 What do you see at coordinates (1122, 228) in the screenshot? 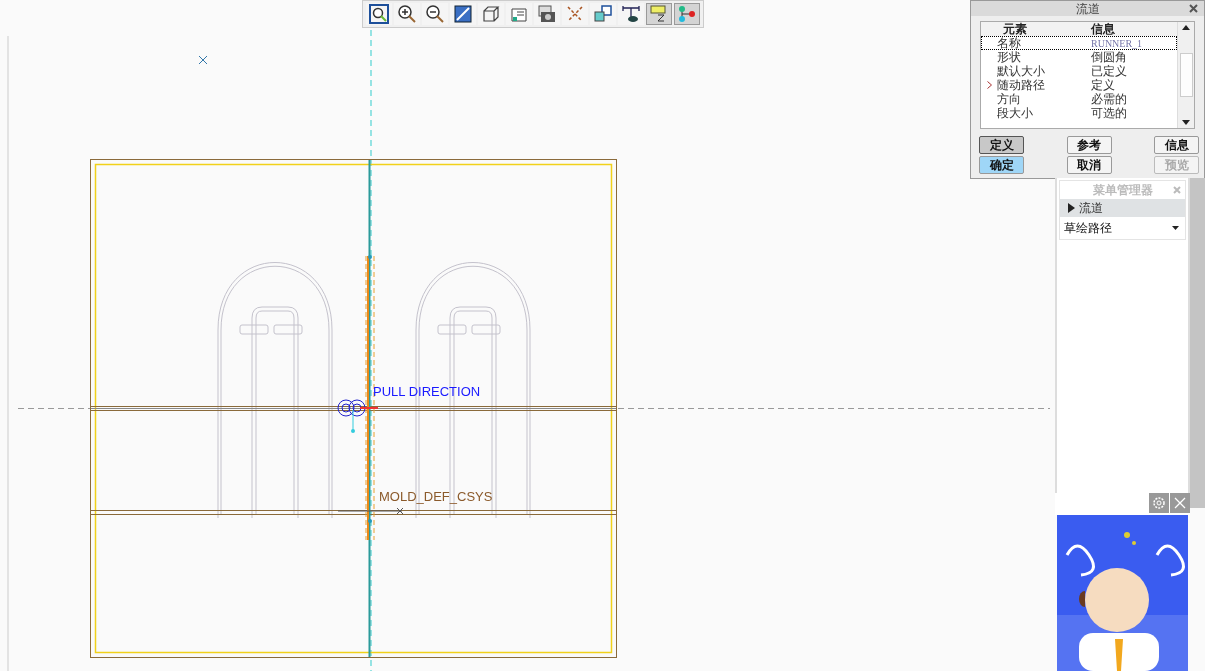
I see `menu-dropdown: 草绘路径` at bounding box center [1122, 228].